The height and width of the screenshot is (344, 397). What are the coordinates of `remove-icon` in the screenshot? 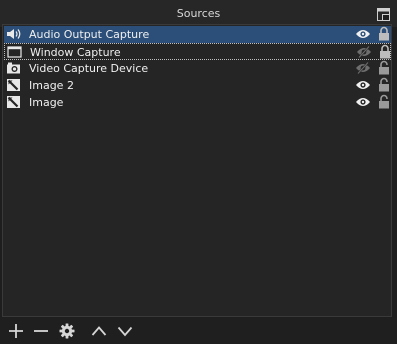 It's located at (41, 331).